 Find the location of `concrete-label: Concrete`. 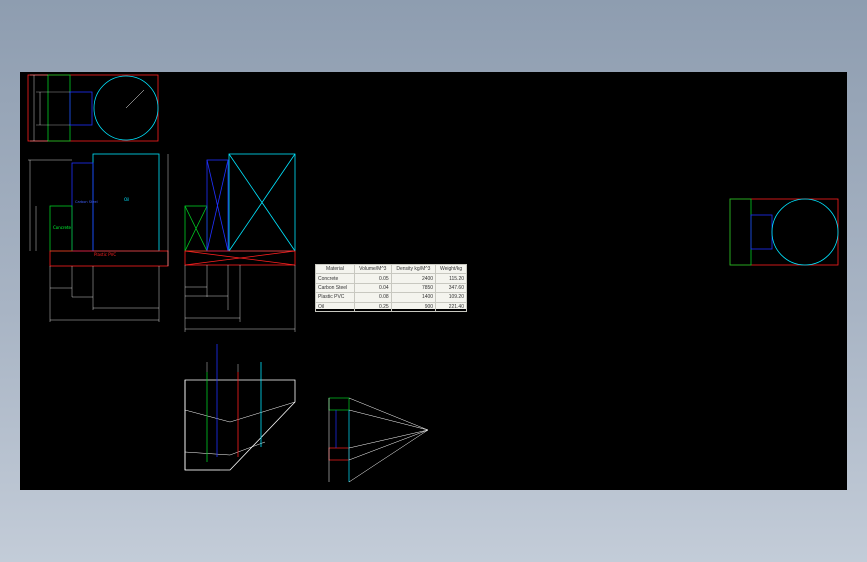

concrete-label: Concrete is located at coordinates (62, 227).